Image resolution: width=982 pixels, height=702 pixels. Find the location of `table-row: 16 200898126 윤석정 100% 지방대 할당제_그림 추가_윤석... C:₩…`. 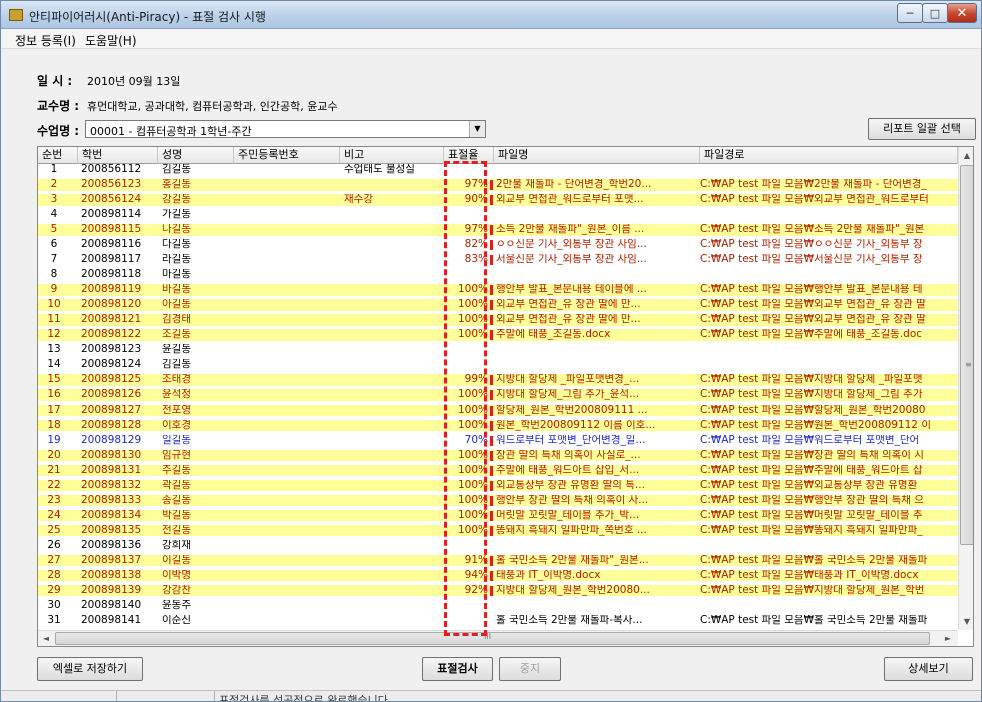

table-row: 16 200898126 윤석정 100% 지방대 할당제_그림 추가_윤석... C:₩… is located at coordinates (498, 395).